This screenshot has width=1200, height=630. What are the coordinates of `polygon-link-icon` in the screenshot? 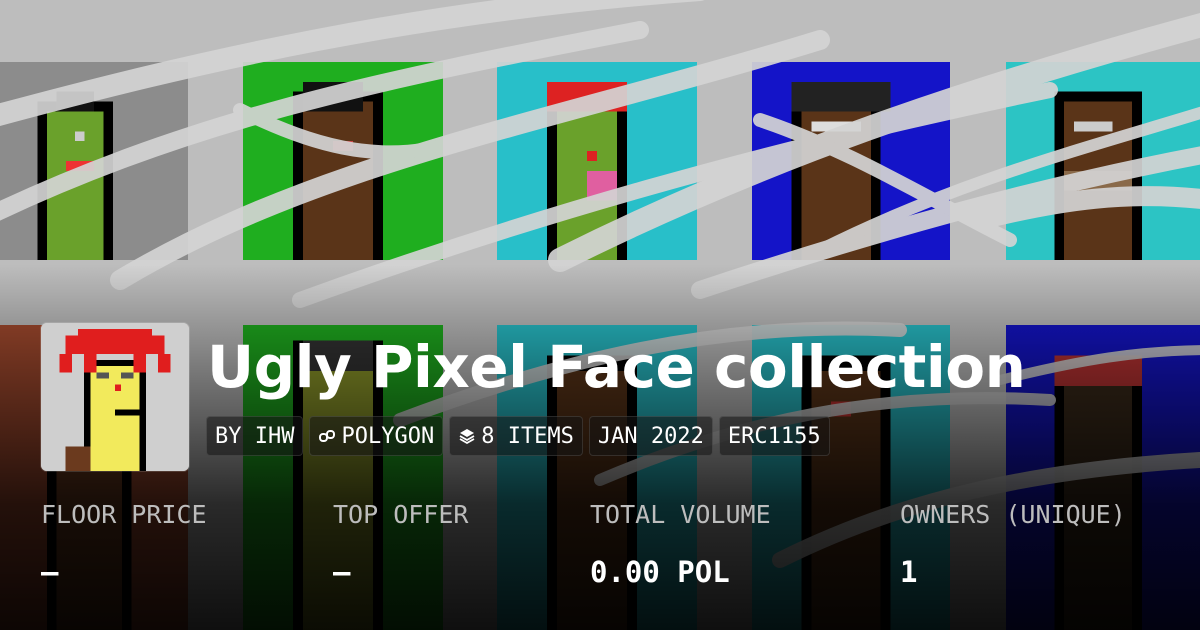 It's located at (327, 436).